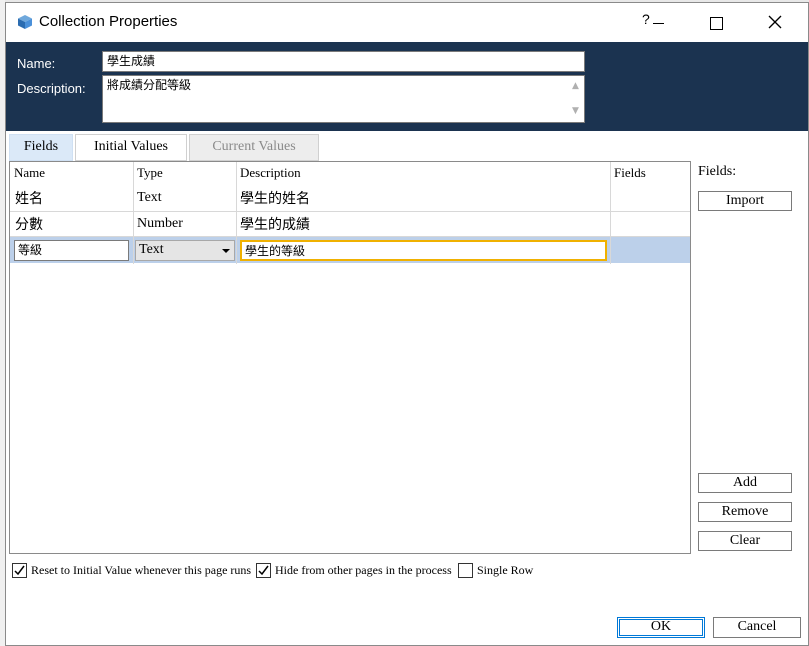 Image resolution: width=809 pixels, height=646 pixels. Describe the element at coordinates (160, 224) in the screenshot. I see `row-2-type: Number` at that location.